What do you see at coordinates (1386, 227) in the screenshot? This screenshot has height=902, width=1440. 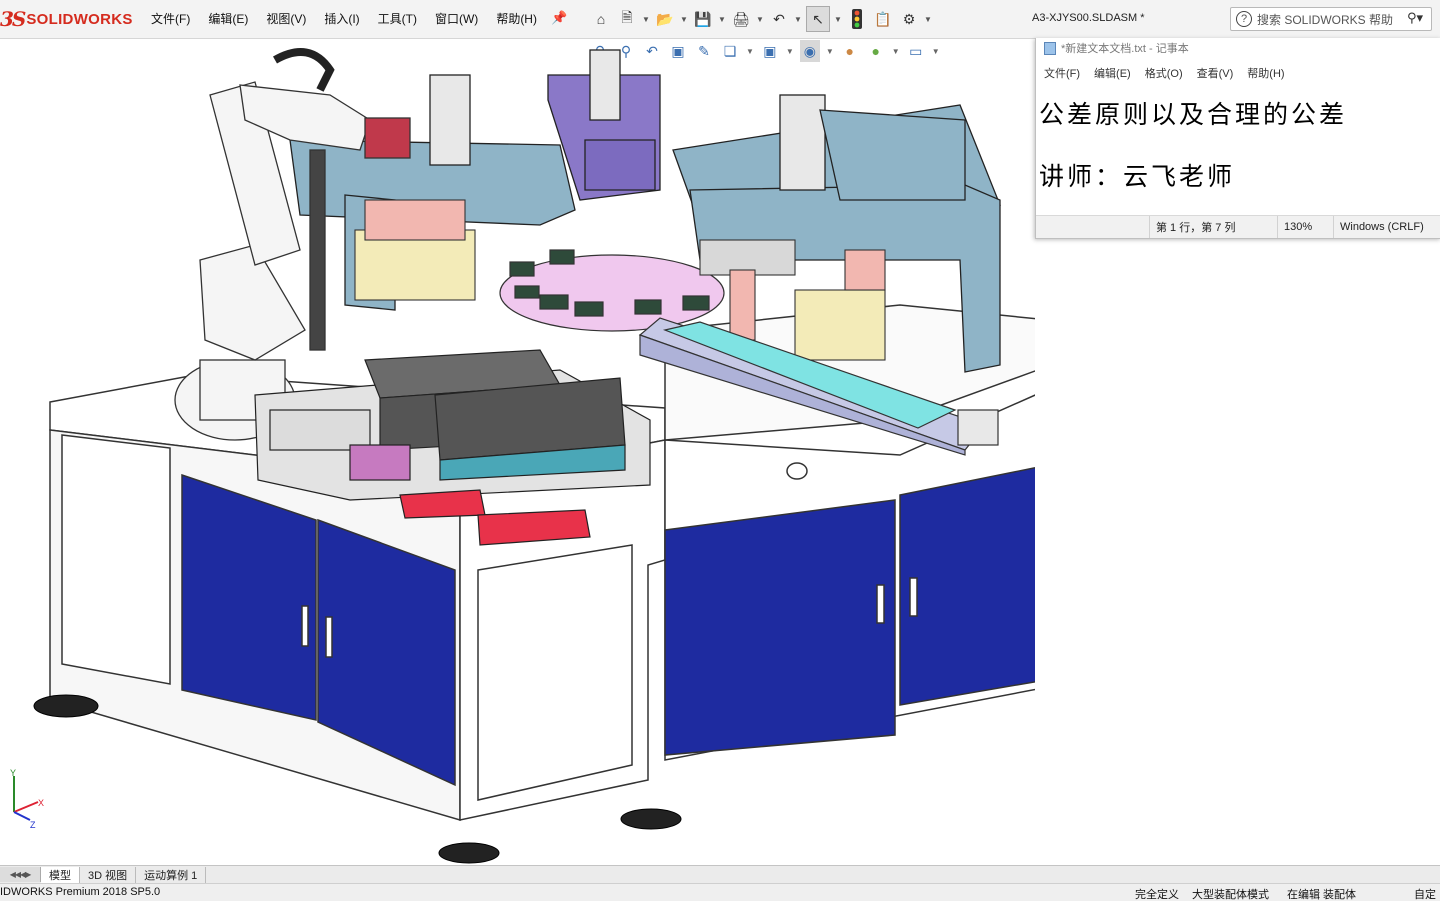 I see `line-ending: Windows (CRLF)` at bounding box center [1386, 227].